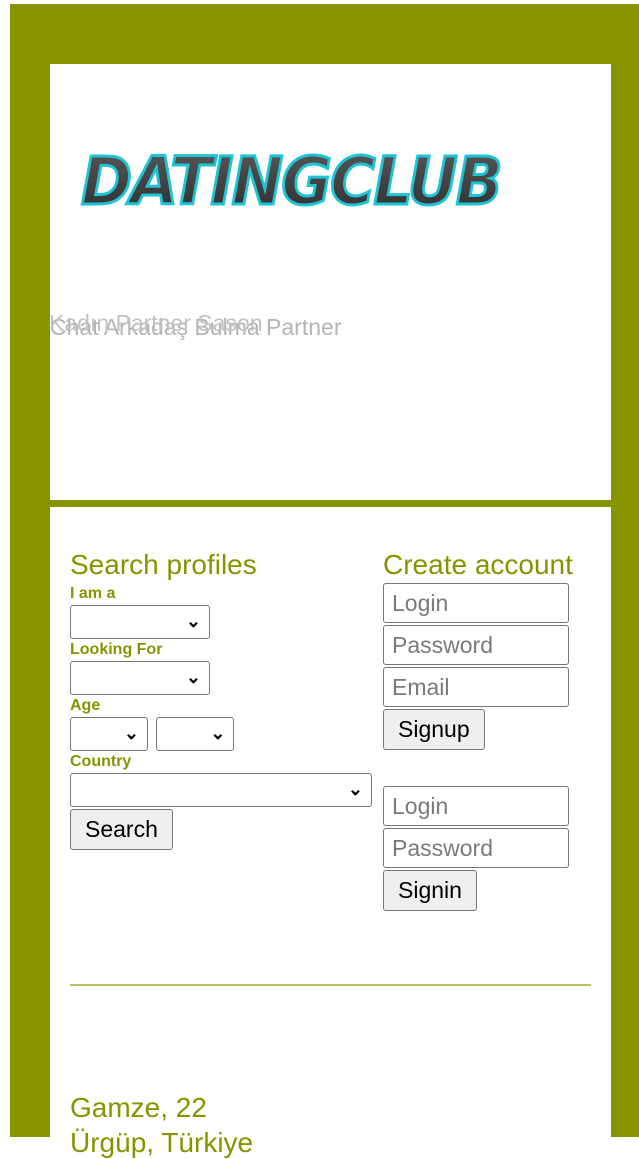 The width and height of the screenshot is (639, 1159). What do you see at coordinates (430, 890) in the screenshot?
I see `signin-button: Signin` at bounding box center [430, 890].